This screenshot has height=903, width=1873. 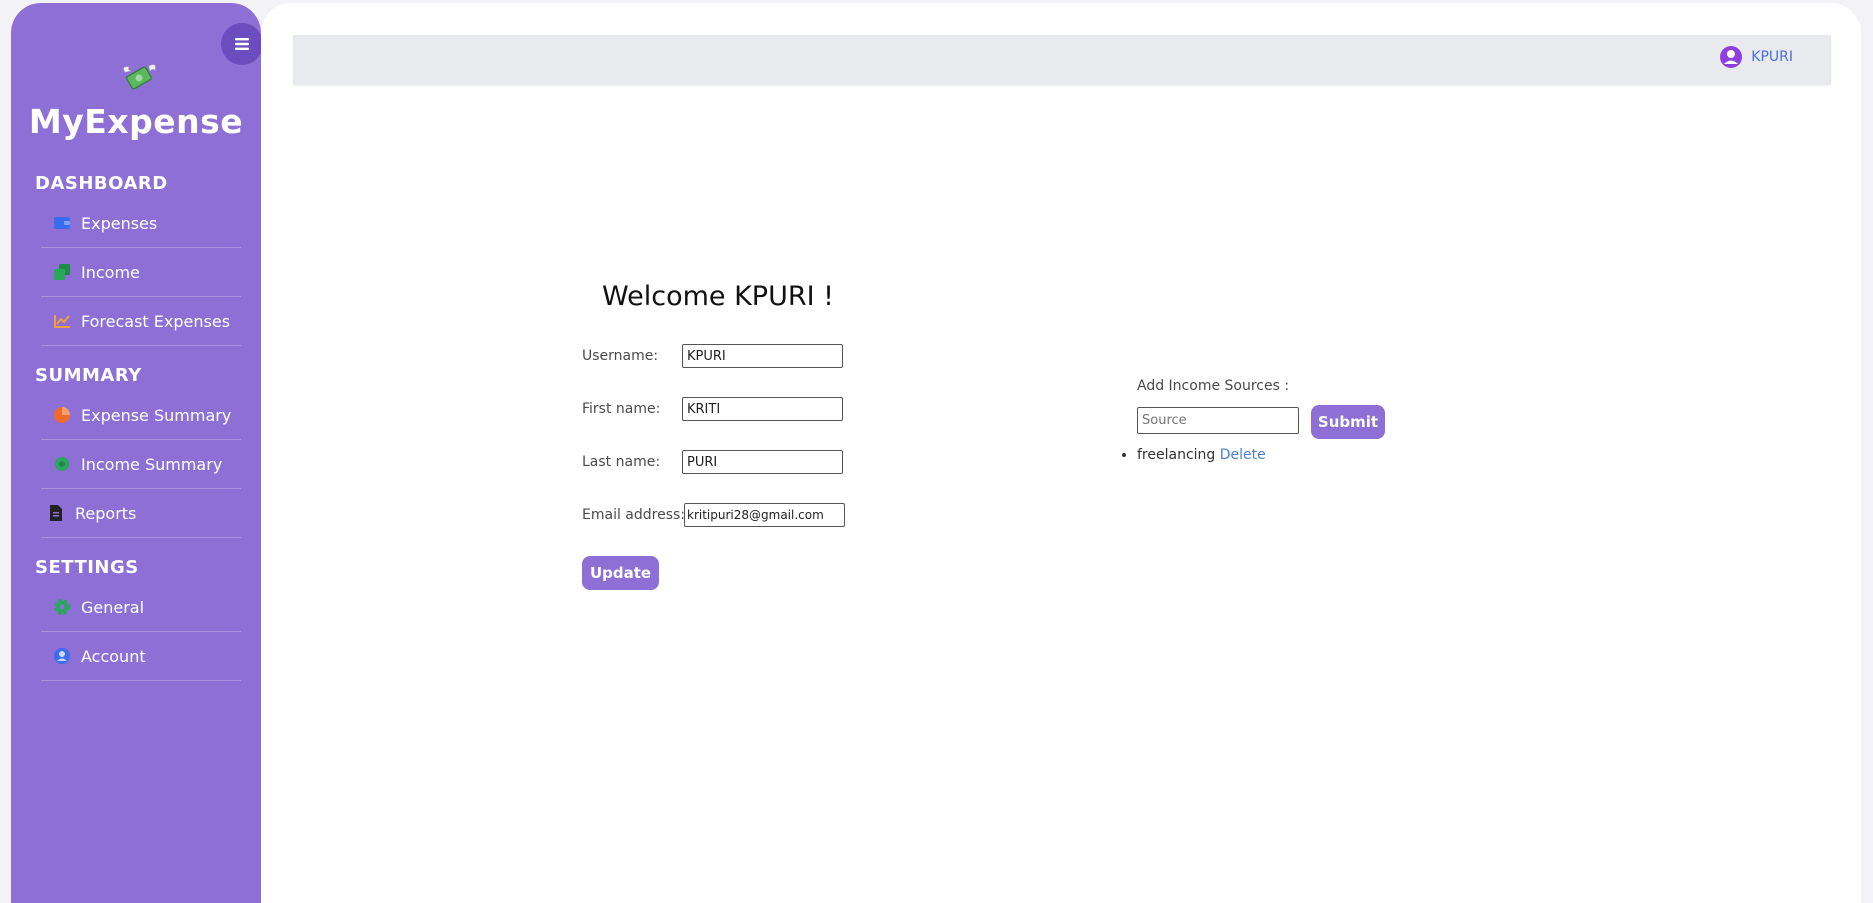 I want to click on income-sources-list: freelancing Delete, so click(x=1193, y=455).